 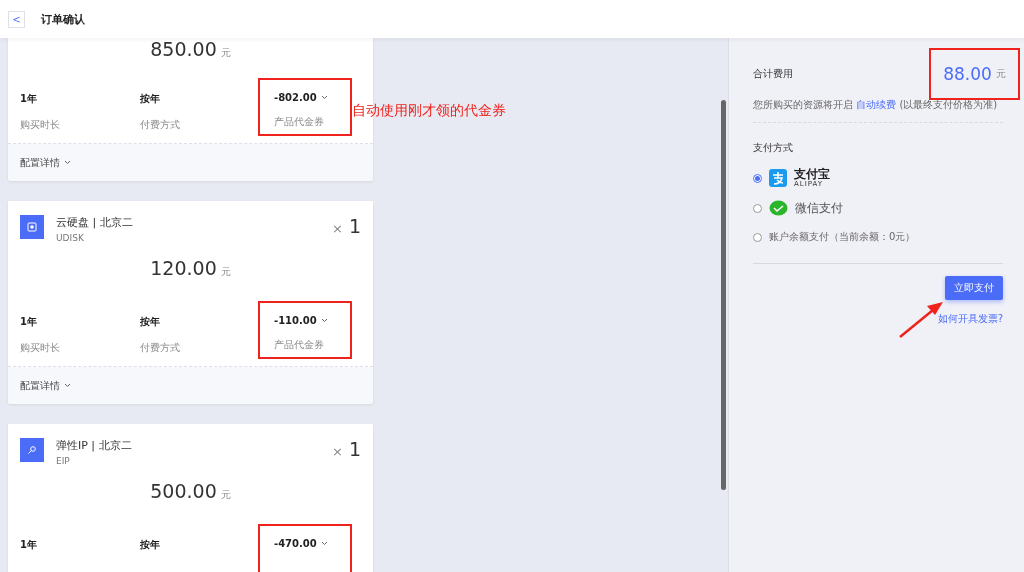 I want to click on product-code: UDISK, so click(x=70, y=238).